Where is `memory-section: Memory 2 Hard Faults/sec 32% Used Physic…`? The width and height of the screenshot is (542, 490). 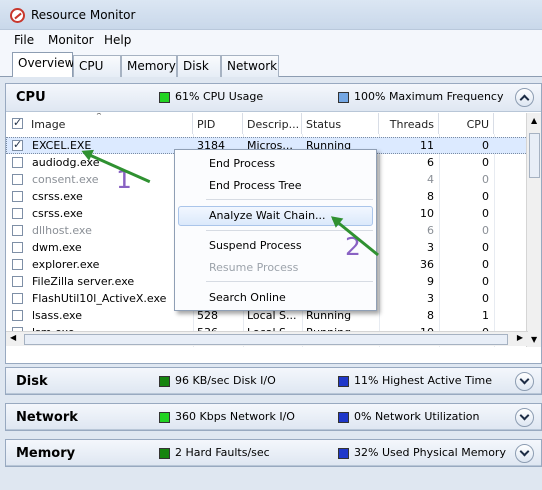
memory-section: Memory 2 Hard Faults/sec 32% Used Physic… is located at coordinates (273, 453).